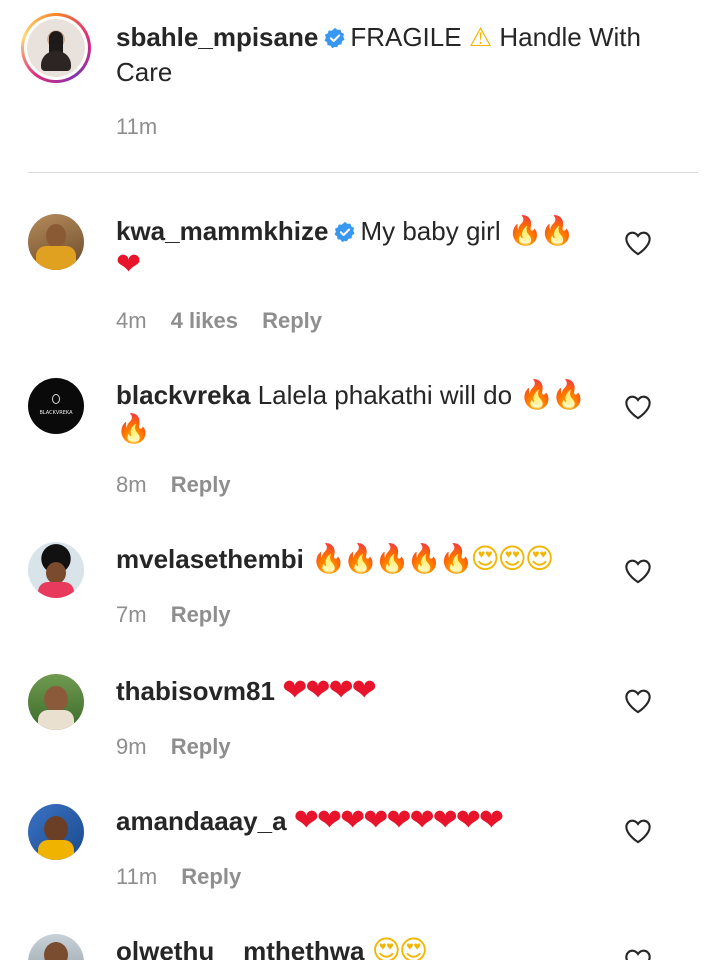 The height and width of the screenshot is (960, 720). I want to click on comment-body: olwethu__mthethwa 😍😍, so click(376, 947).